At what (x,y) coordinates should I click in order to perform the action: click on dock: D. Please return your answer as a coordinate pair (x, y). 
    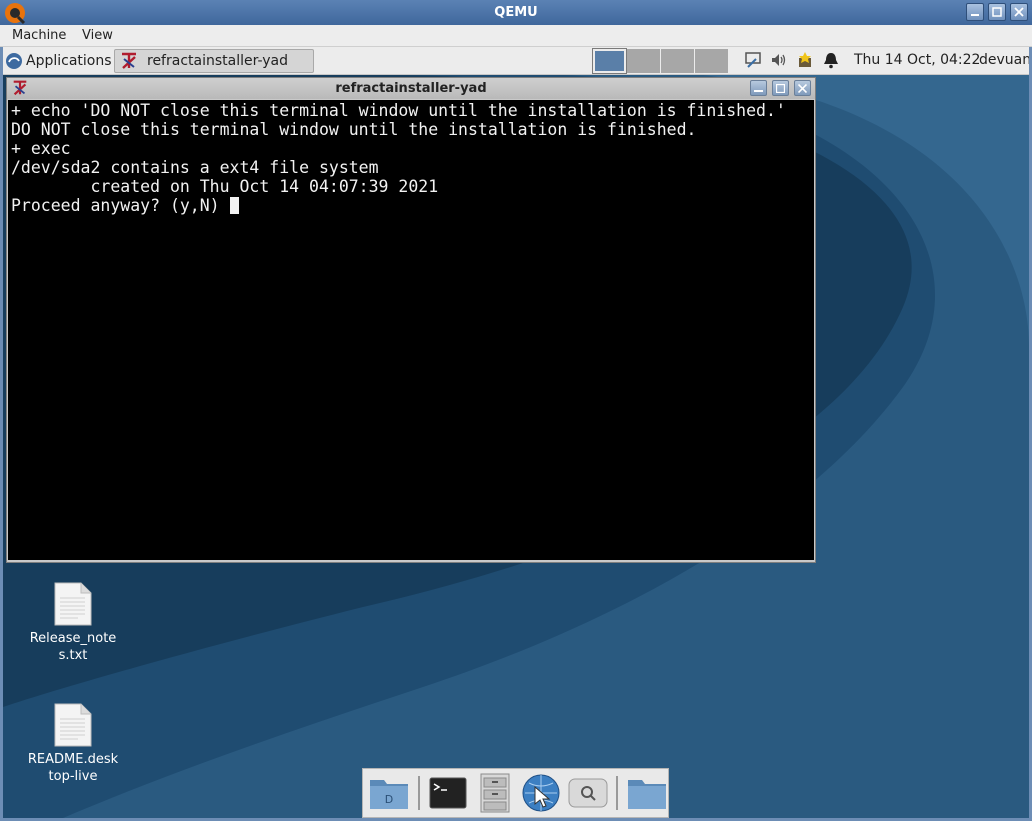
    Looking at the image, I should click on (515, 793).